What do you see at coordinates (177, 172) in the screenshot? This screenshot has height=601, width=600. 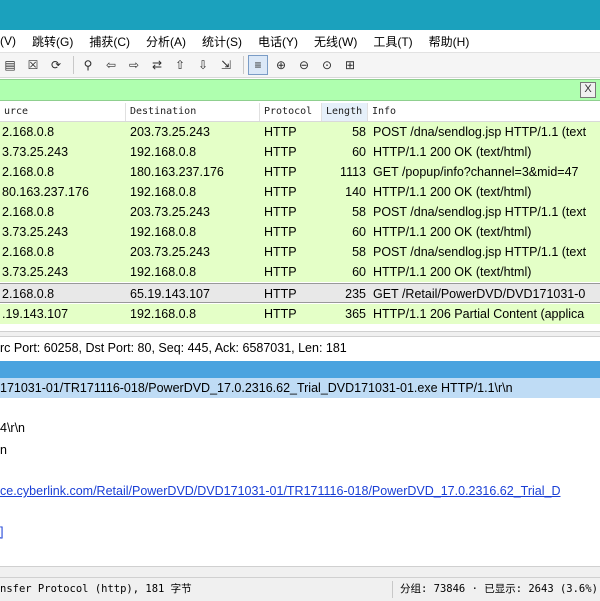 I see `packet-destination: 180.163.237.176` at bounding box center [177, 172].